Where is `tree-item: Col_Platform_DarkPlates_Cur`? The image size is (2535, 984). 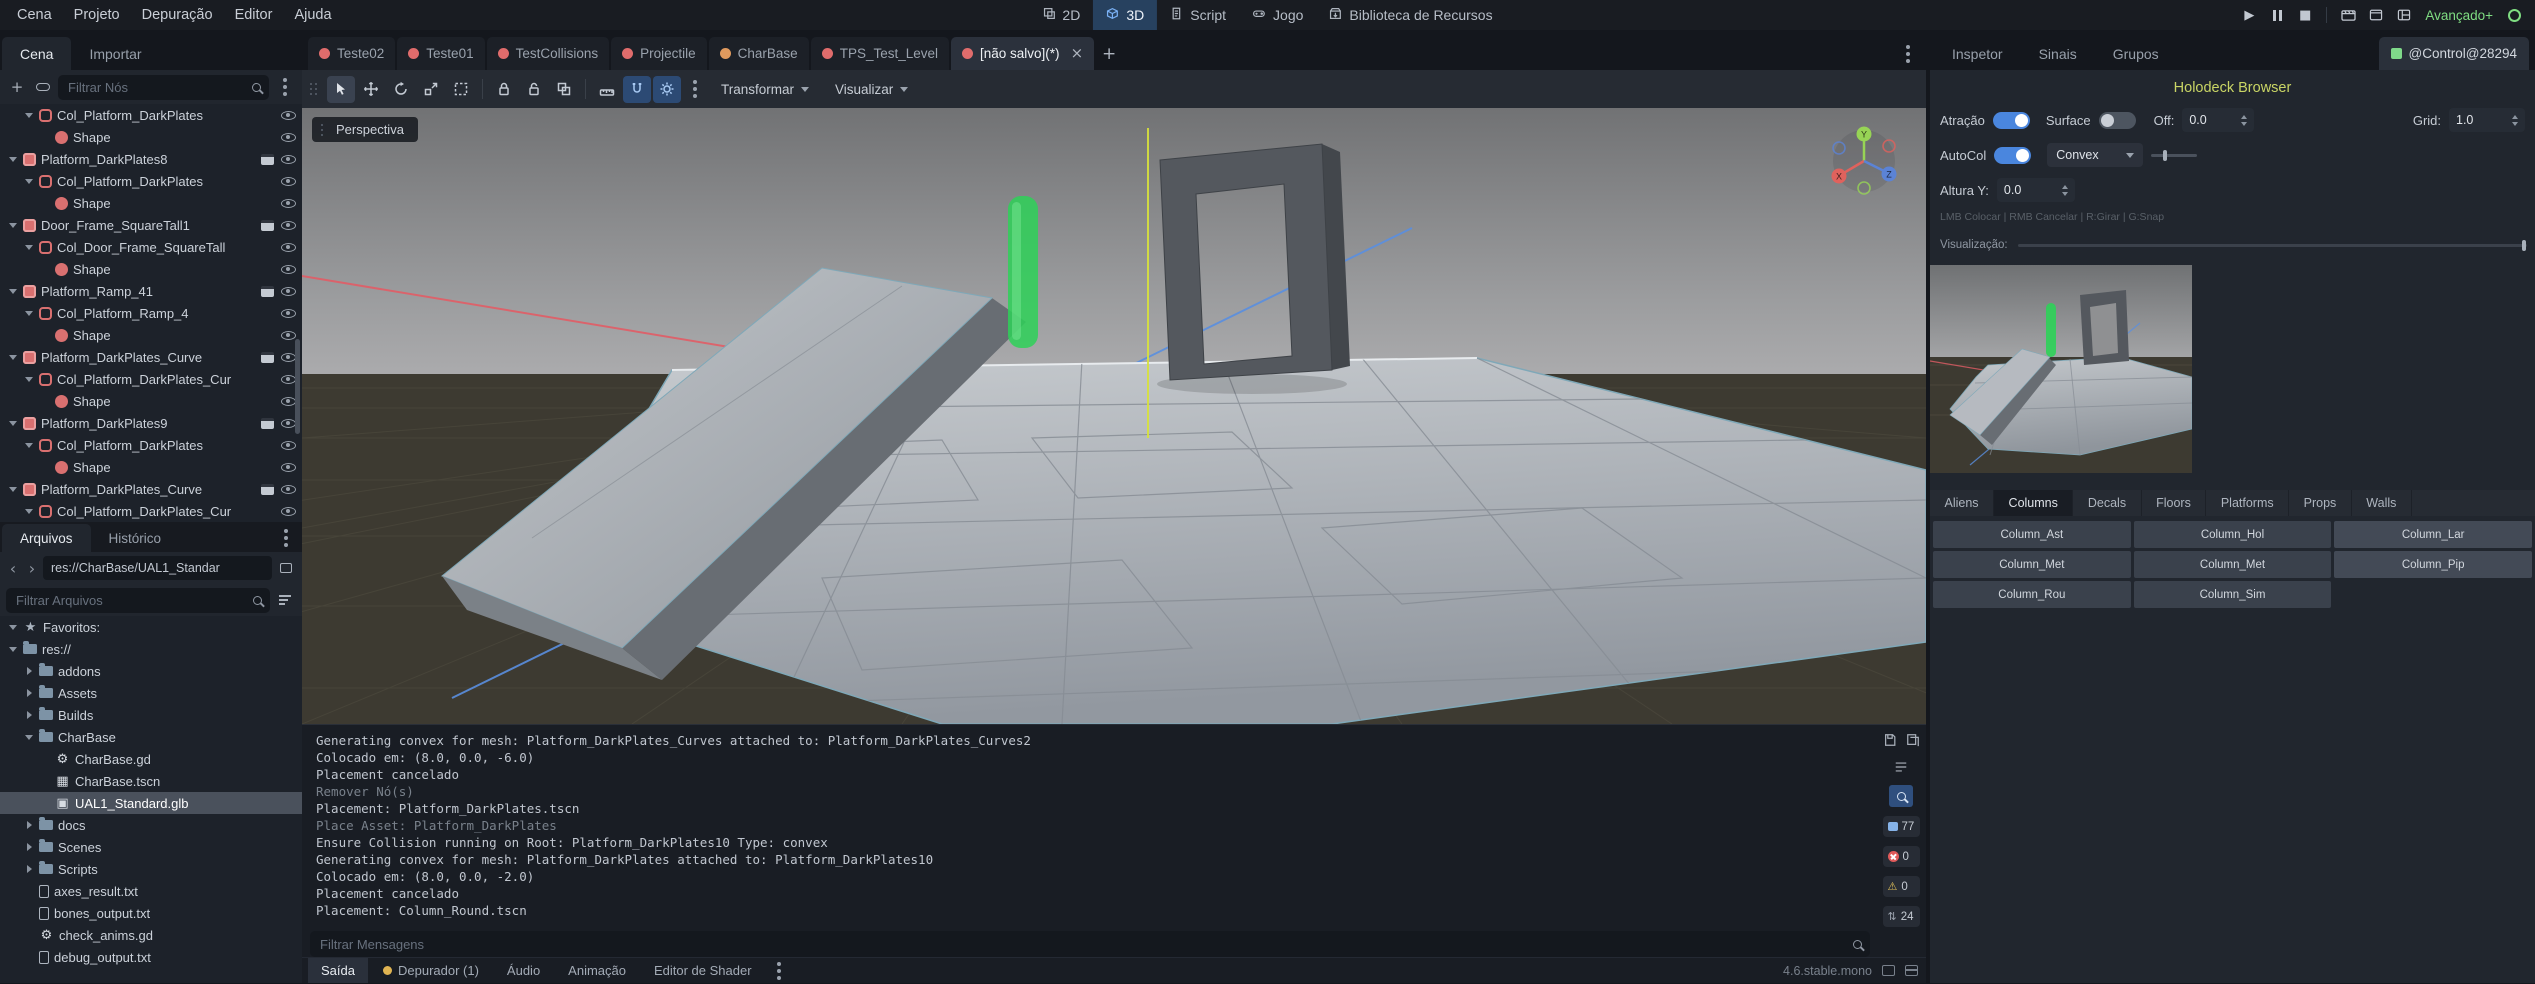 tree-item: Col_Platform_DarkPlates_Cur is located at coordinates (151, 379).